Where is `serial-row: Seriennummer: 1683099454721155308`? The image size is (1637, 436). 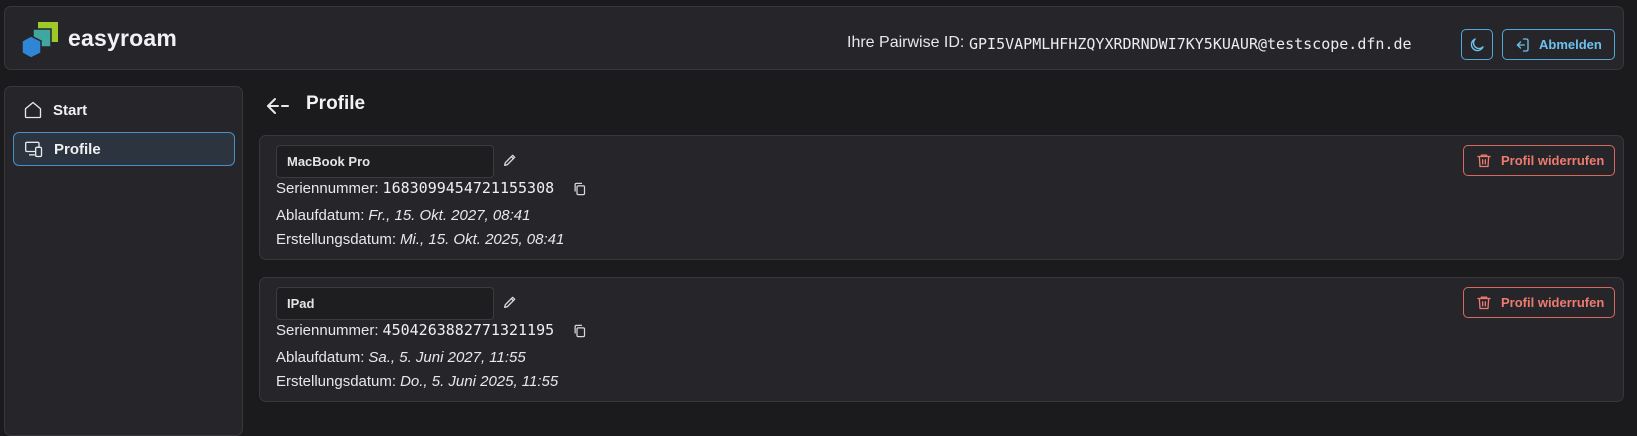
serial-row: Seriennummer: 1683099454721155308 is located at coordinates (431, 188).